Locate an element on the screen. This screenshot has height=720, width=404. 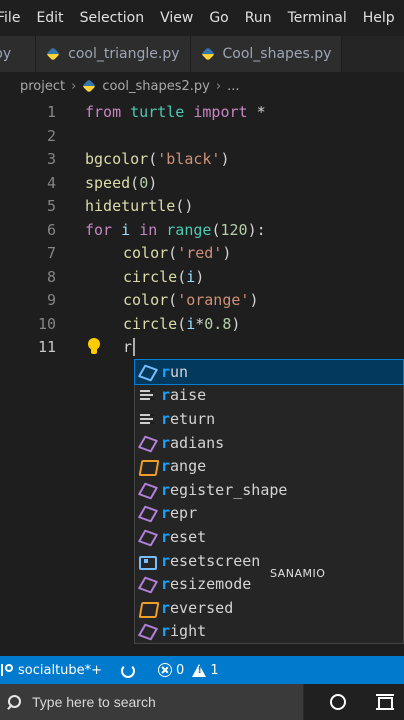
status-remote-label: socialtube*+ is located at coordinates (60, 670).